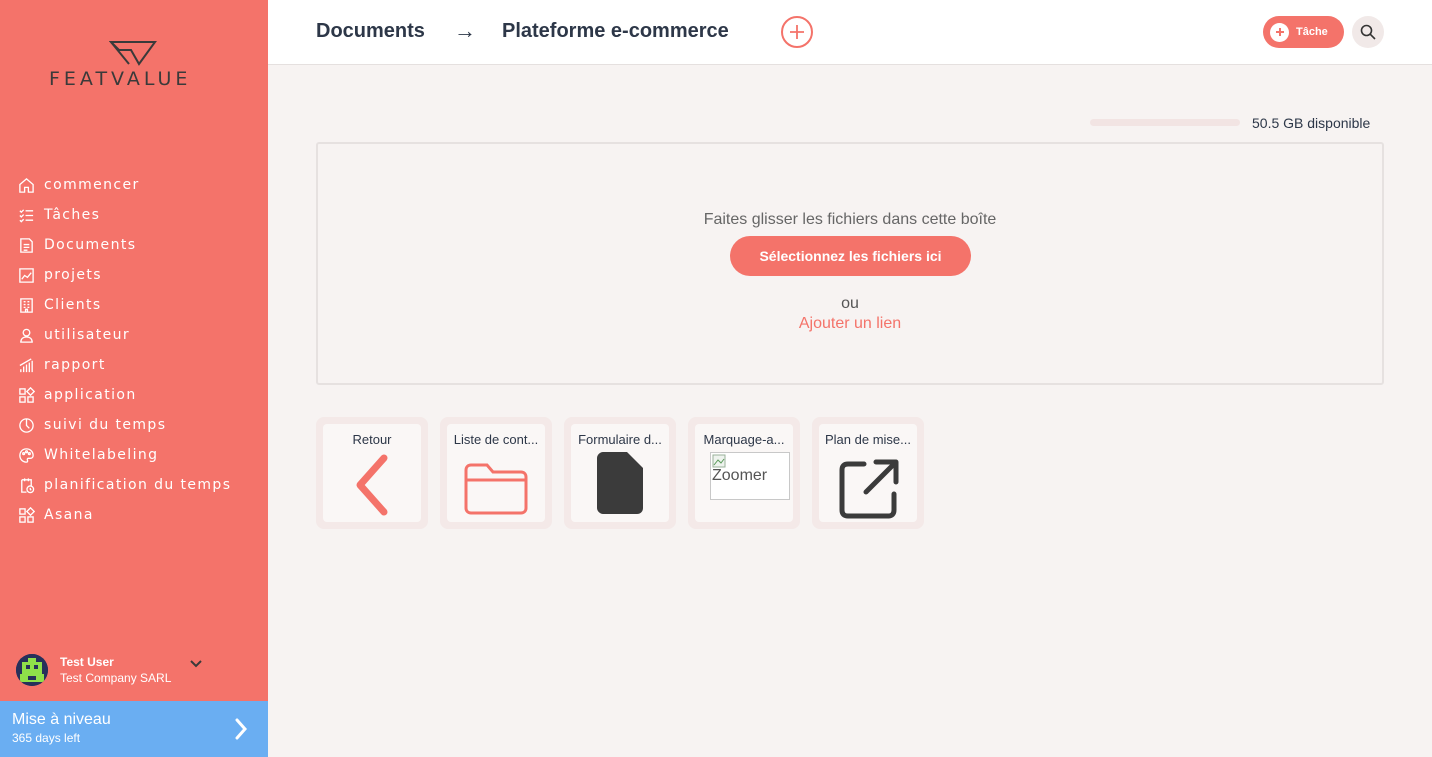 The height and width of the screenshot is (757, 1432). I want to click on chevron-right-icon, so click(241, 729).